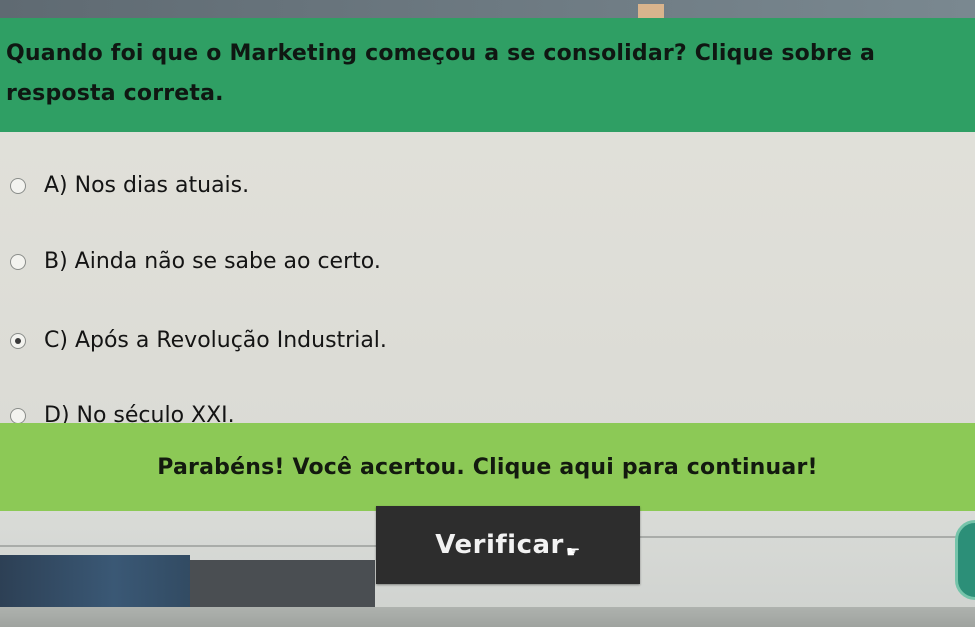 Image resolution: width=975 pixels, height=627 pixels. Describe the element at coordinates (215, 340) in the screenshot. I see `option-label-c: C) Após a Revolução Industrial.` at that location.